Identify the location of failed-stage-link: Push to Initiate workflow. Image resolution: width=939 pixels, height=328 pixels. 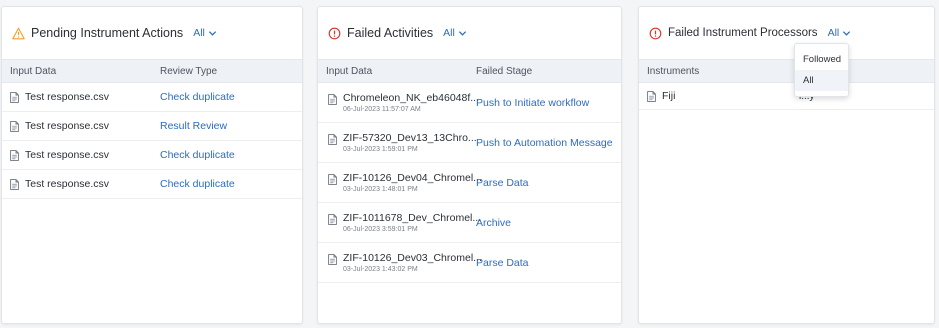
(532, 103).